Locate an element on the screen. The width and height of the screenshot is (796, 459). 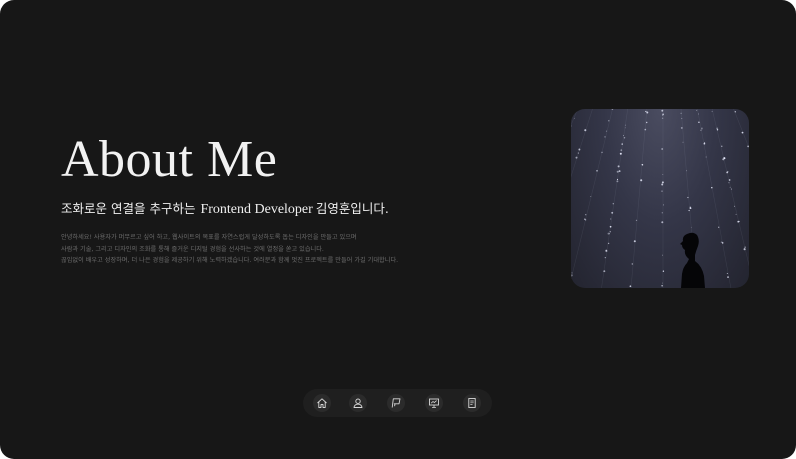
person-silhouette is located at coordinates (692, 260).